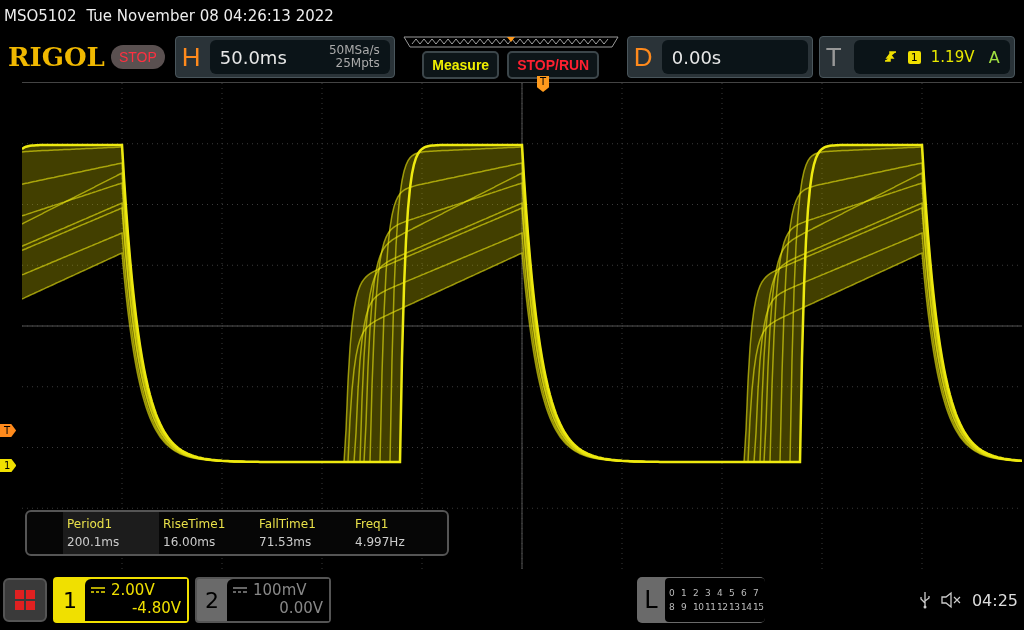  I want to click on measurement-item: Period1 200.1ms, so click(111, 533).